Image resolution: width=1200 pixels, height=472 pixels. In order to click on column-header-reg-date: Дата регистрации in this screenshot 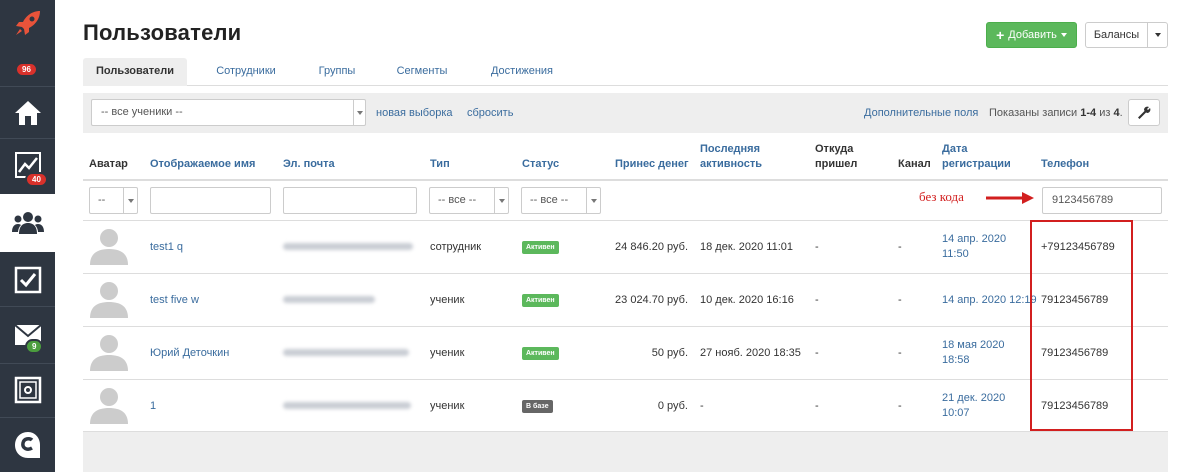, I will do `click(976, 157)`.